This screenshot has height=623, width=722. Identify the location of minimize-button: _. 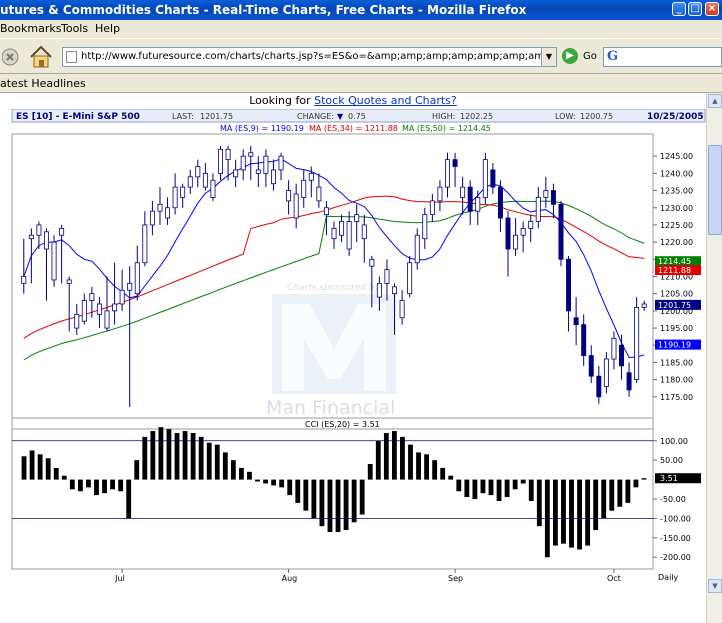
(679, 9).